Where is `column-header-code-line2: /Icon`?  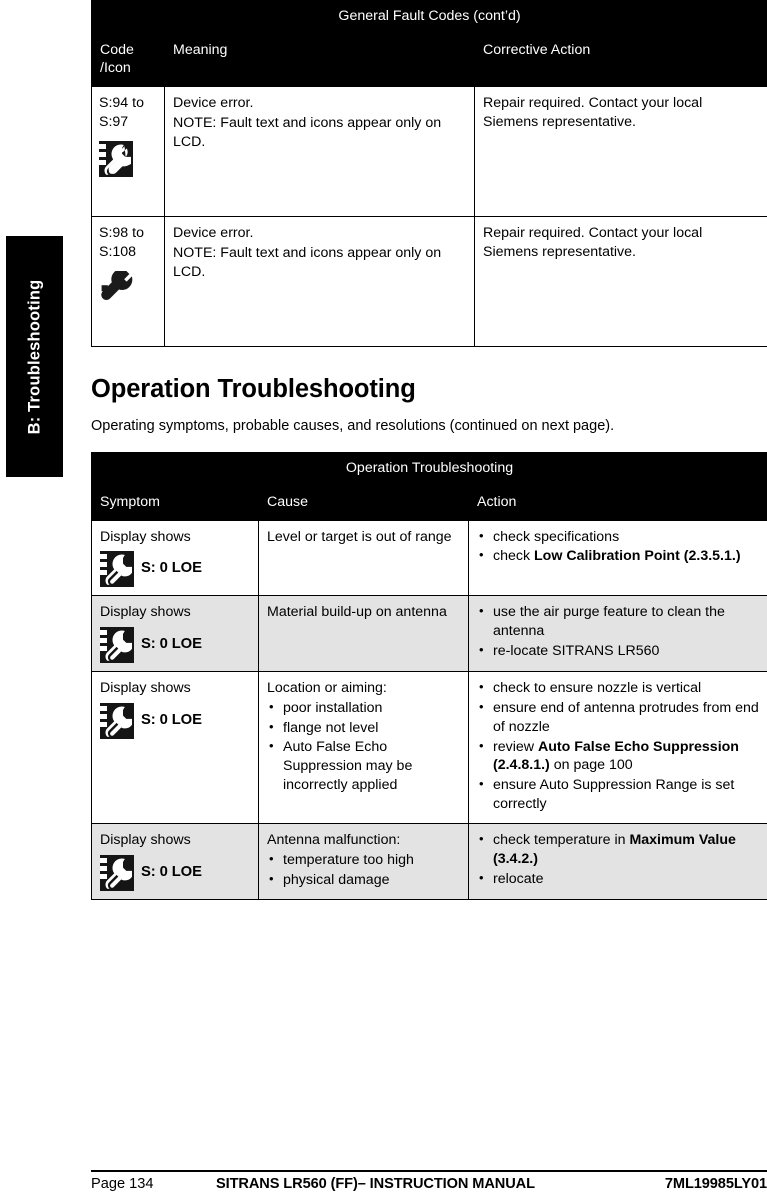
column-header-code-line2: /Icon is located at coordinates (115, 68).